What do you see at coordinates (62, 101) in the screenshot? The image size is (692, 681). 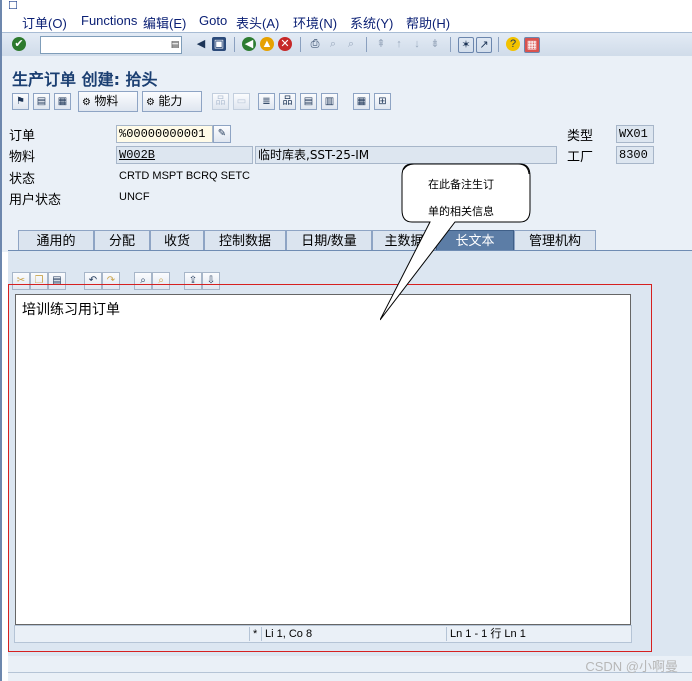 I see `calculator-icon: ▦` at bounding box center [62, 101].